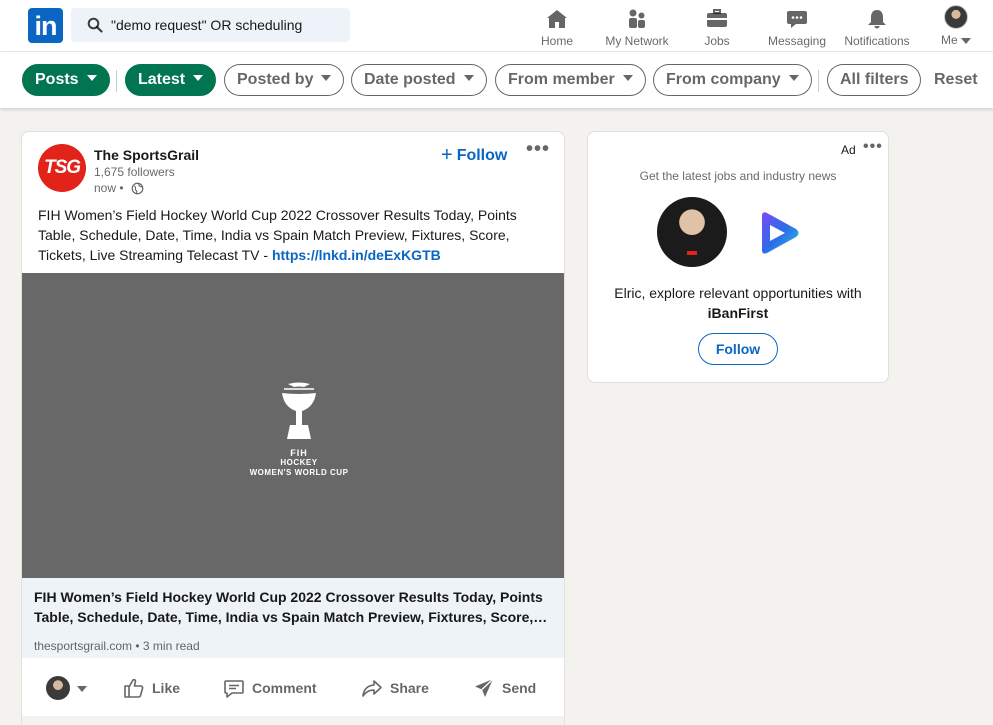 The width and height of the screenshot is (993, 725). What do you see at coordinates (166, 688) in the screenshot?
I see `like-button-label: Like` at bounding box center [166, 688].